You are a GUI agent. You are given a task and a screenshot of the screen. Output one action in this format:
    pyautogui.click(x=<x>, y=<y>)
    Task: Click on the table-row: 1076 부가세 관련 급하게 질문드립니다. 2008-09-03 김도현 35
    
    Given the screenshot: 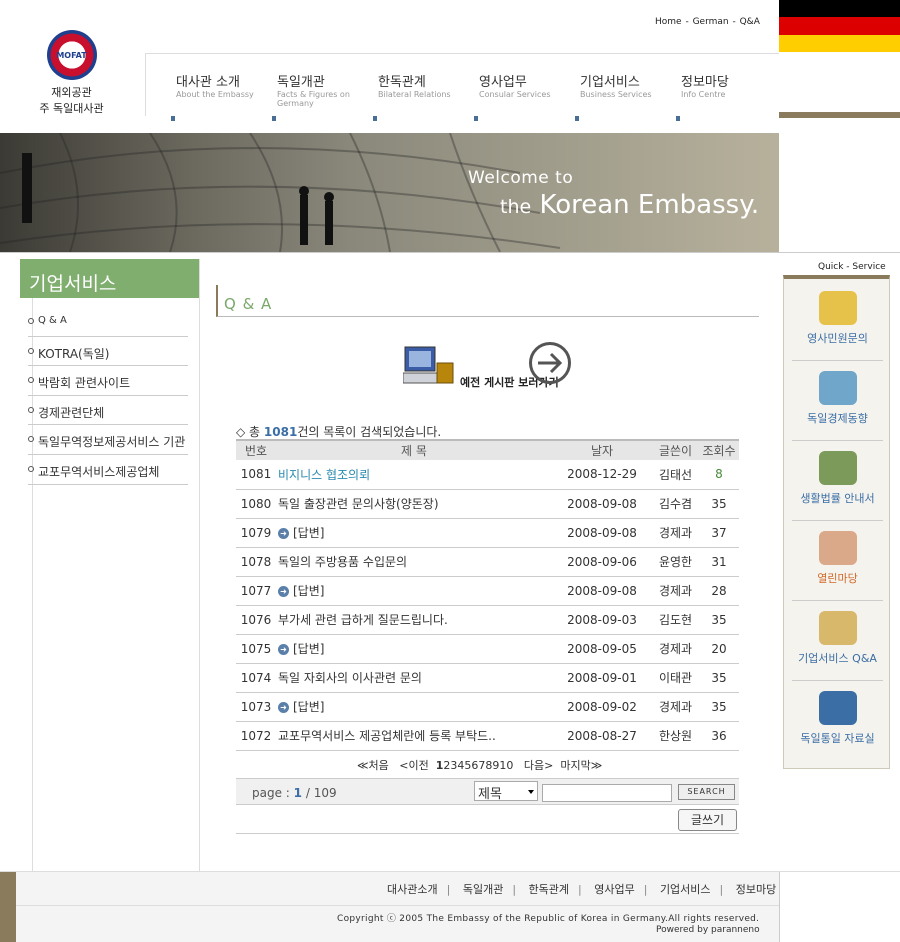 What is the action you would take?
    pyautogui.click(x=487, y=620)
    